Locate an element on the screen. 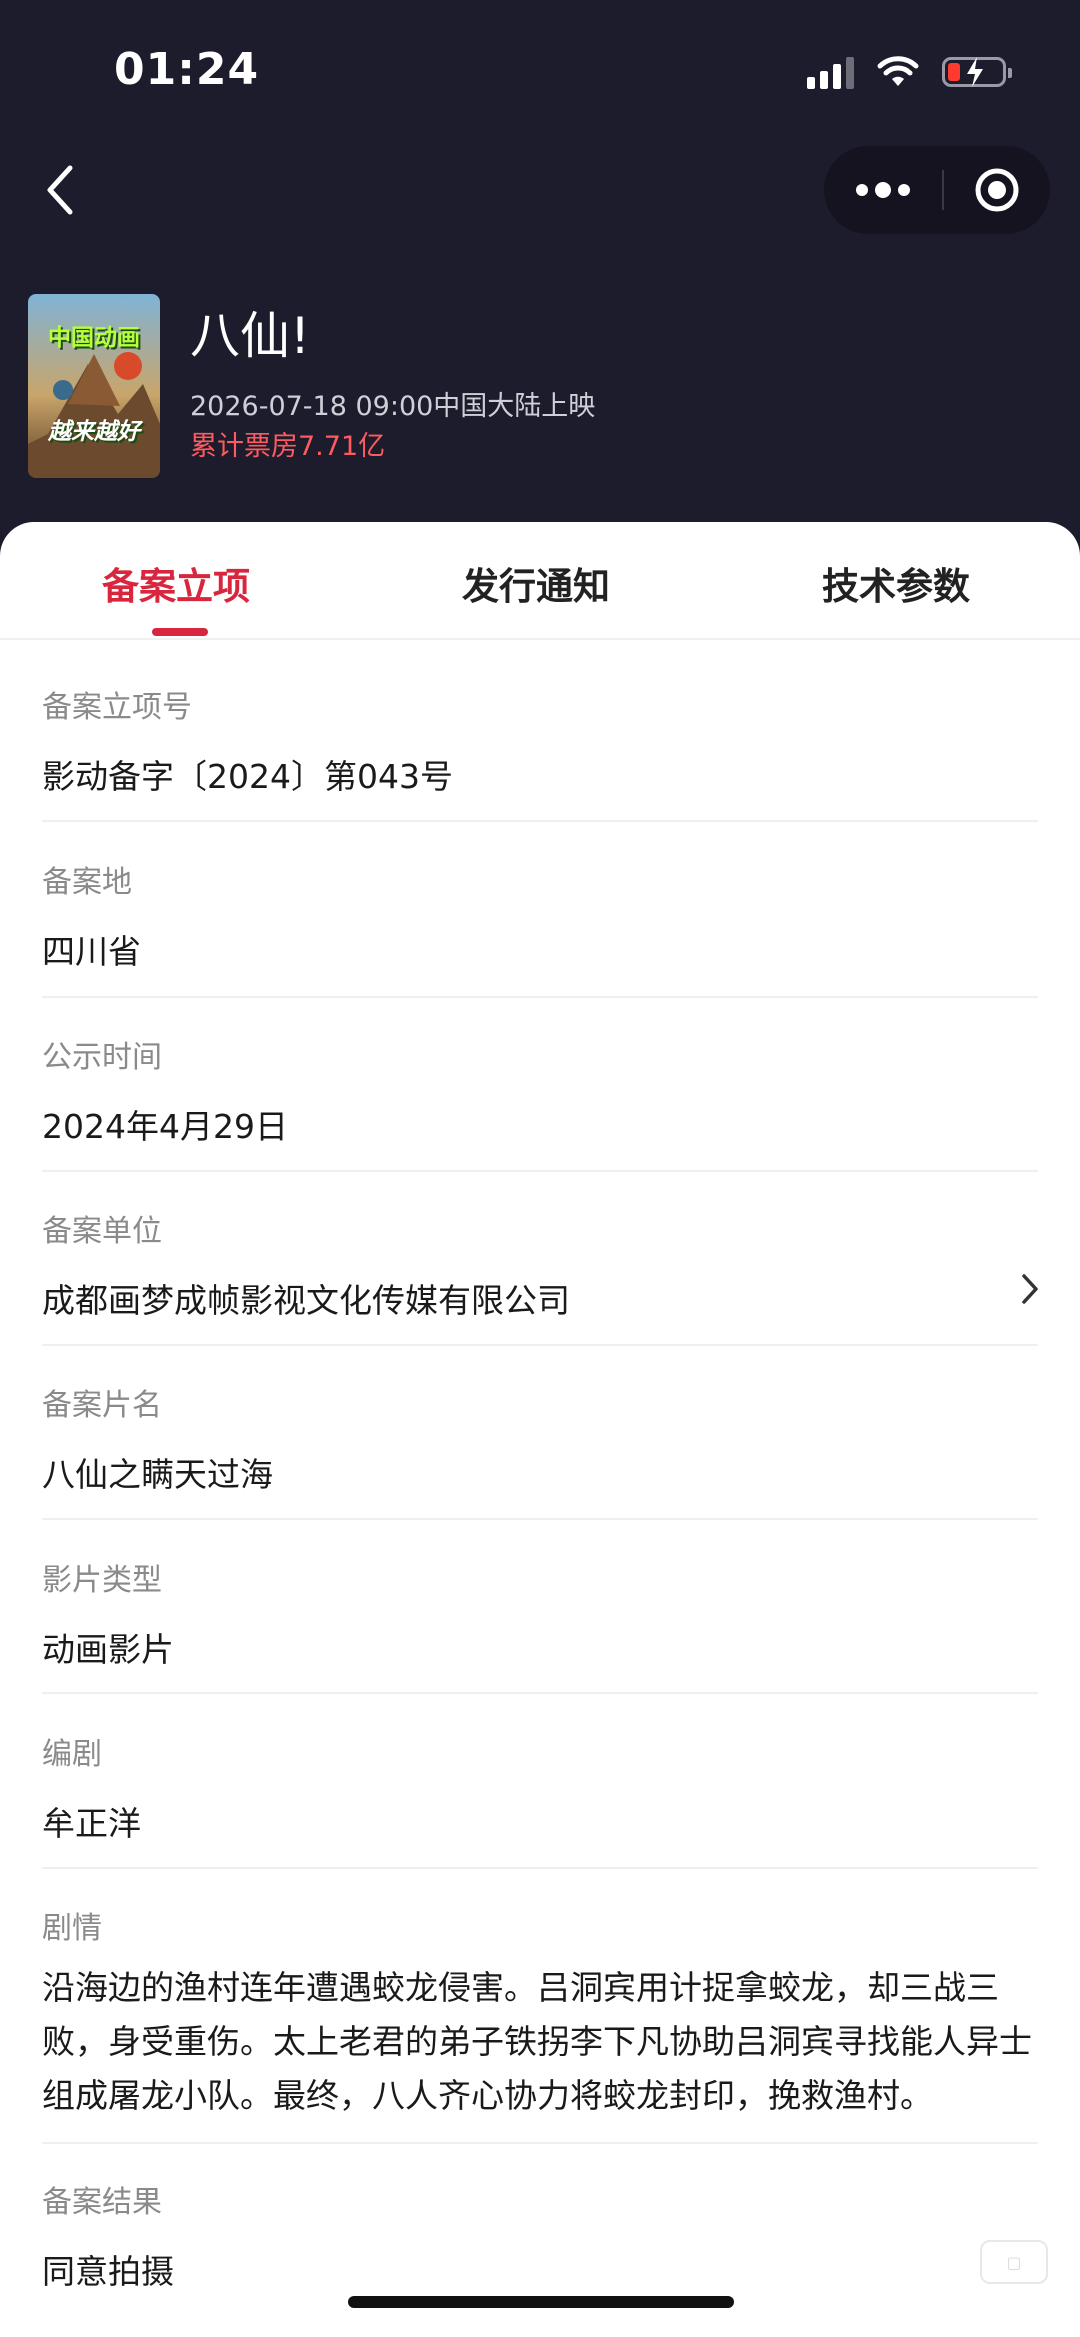  status-icons is located at coordinates (909, 72).